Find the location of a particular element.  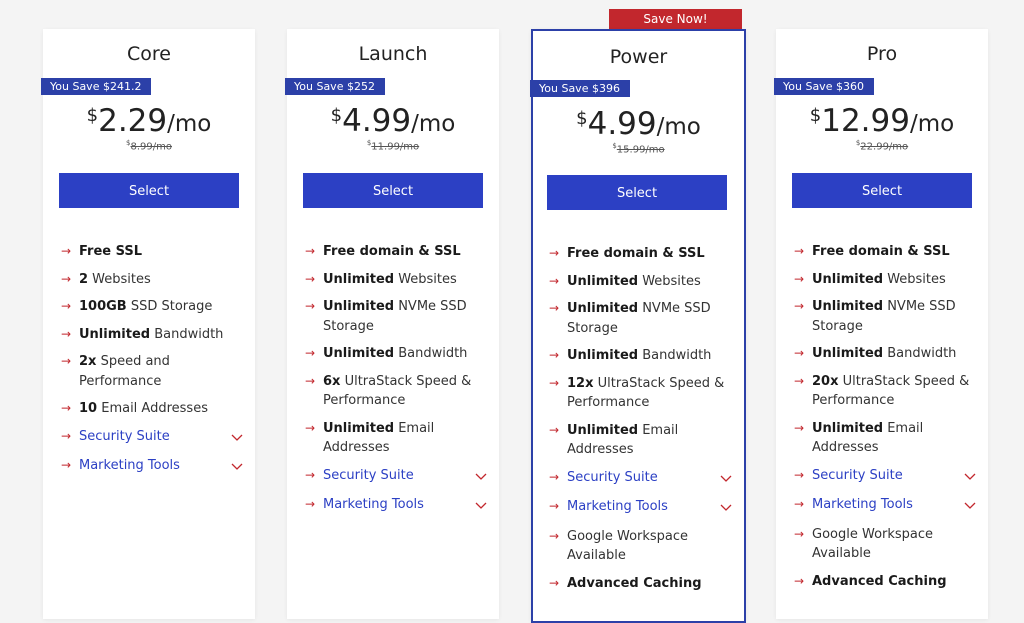

savings-badge: You Save $241.2 is located at coordinates (96, 86).